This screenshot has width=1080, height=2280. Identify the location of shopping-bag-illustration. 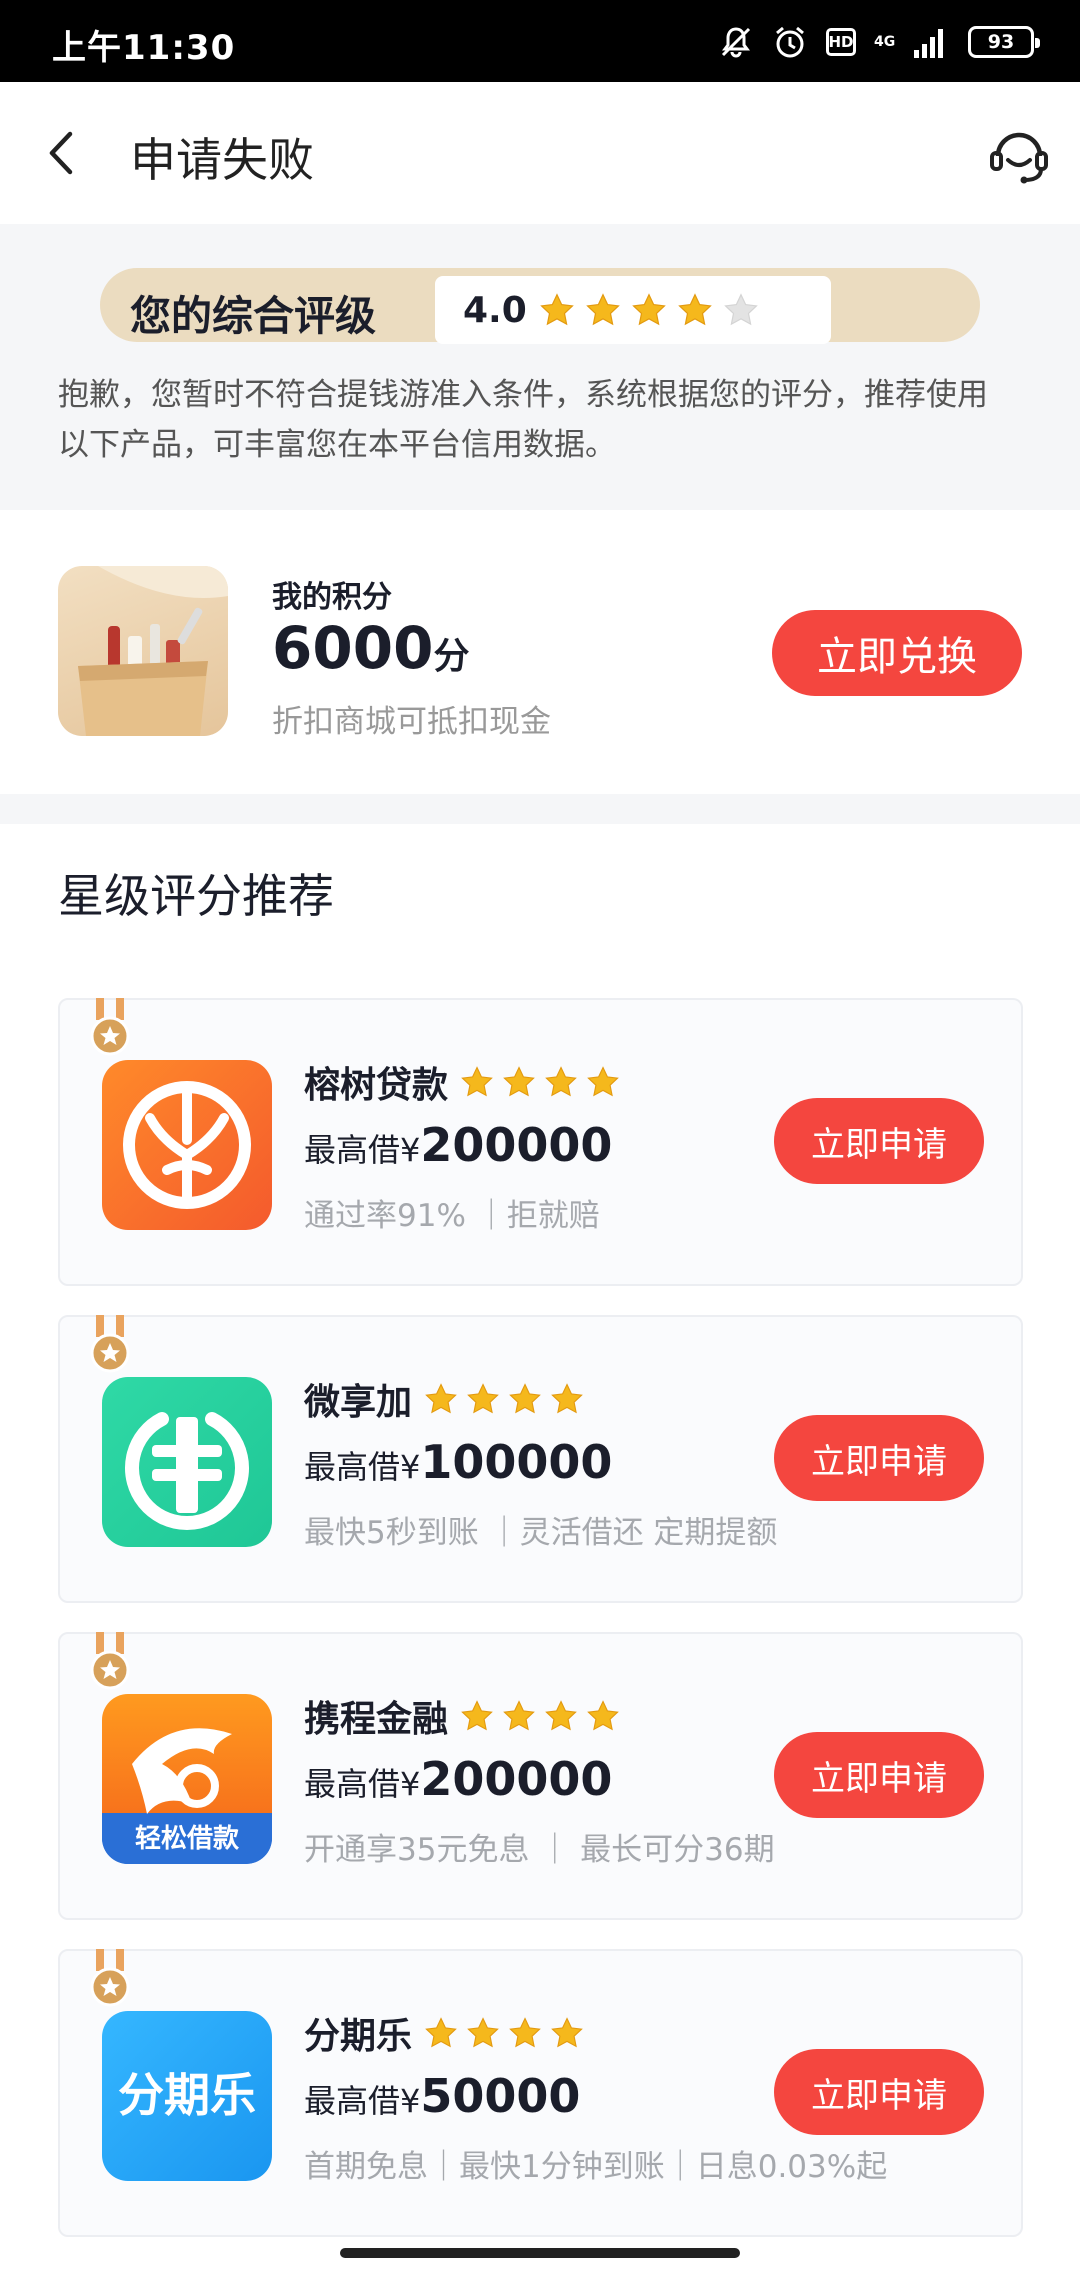
(153, 651).